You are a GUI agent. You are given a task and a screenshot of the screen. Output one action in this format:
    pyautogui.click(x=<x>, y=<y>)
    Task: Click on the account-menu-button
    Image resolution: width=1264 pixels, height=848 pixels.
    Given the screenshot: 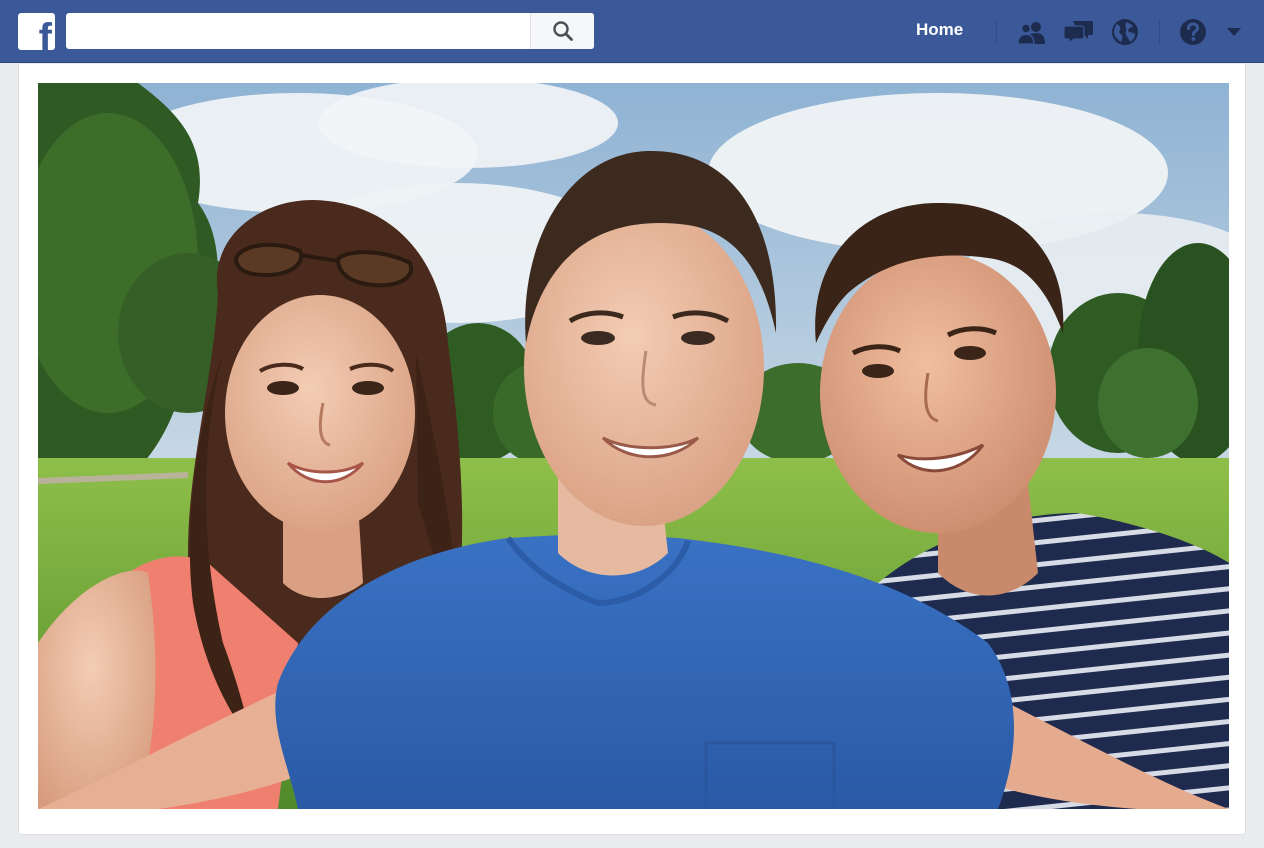 What is the action you would take?
    pyautogui.click(x=1234, y=32)
    